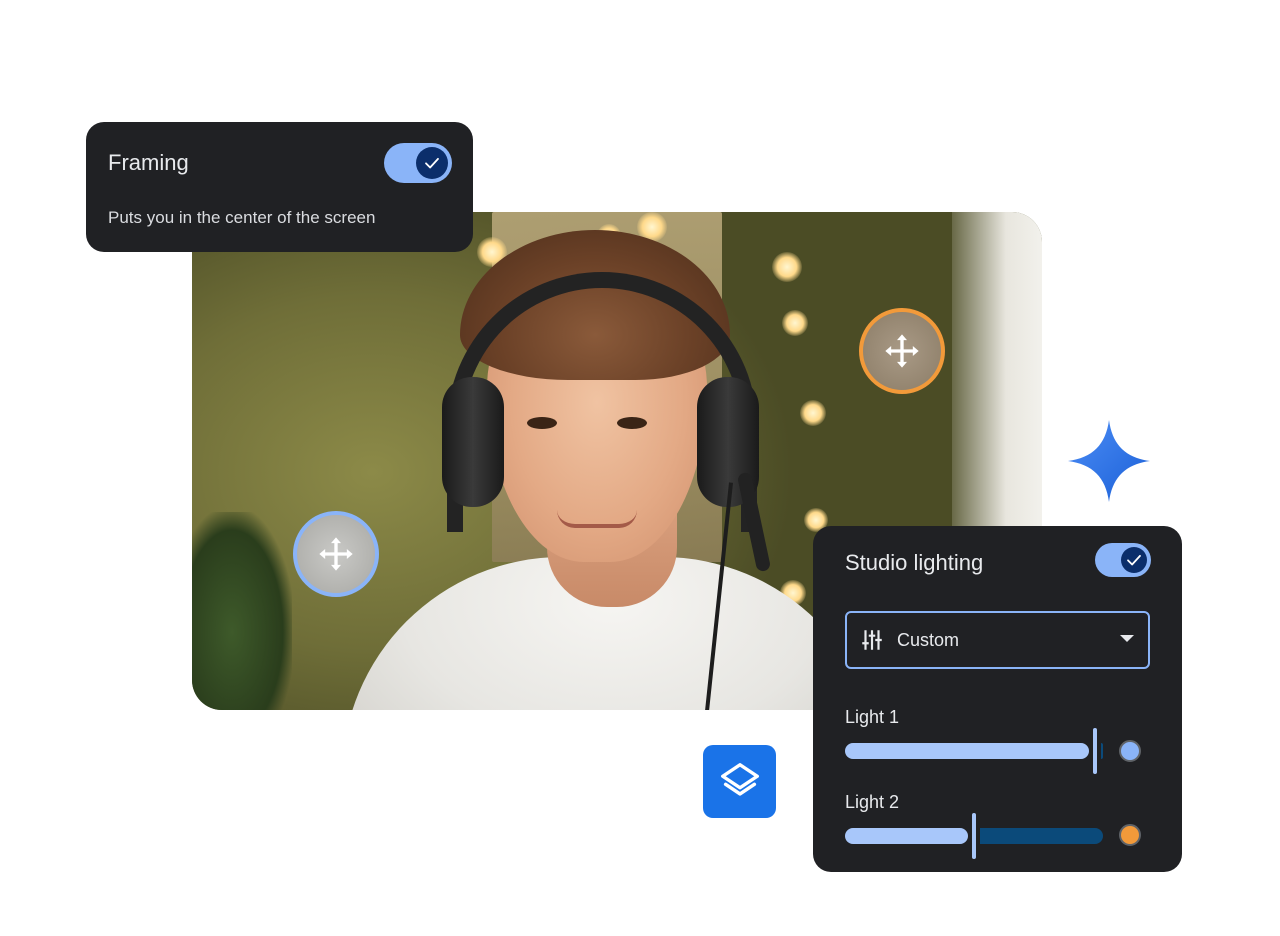 The width and height of the screenshot is (1280, 936). Describe the element at coordinates (148, 162) in the screenshot. I see `framing-title: Framing` at that location.